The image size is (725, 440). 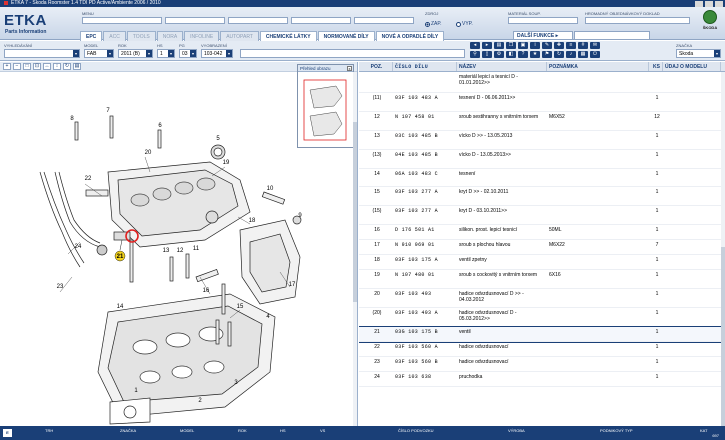 I want to click on tab-nove-odpadle-dily: NOVÉ A ODPADLÉ DÍLY, so click(x=410, y=36).